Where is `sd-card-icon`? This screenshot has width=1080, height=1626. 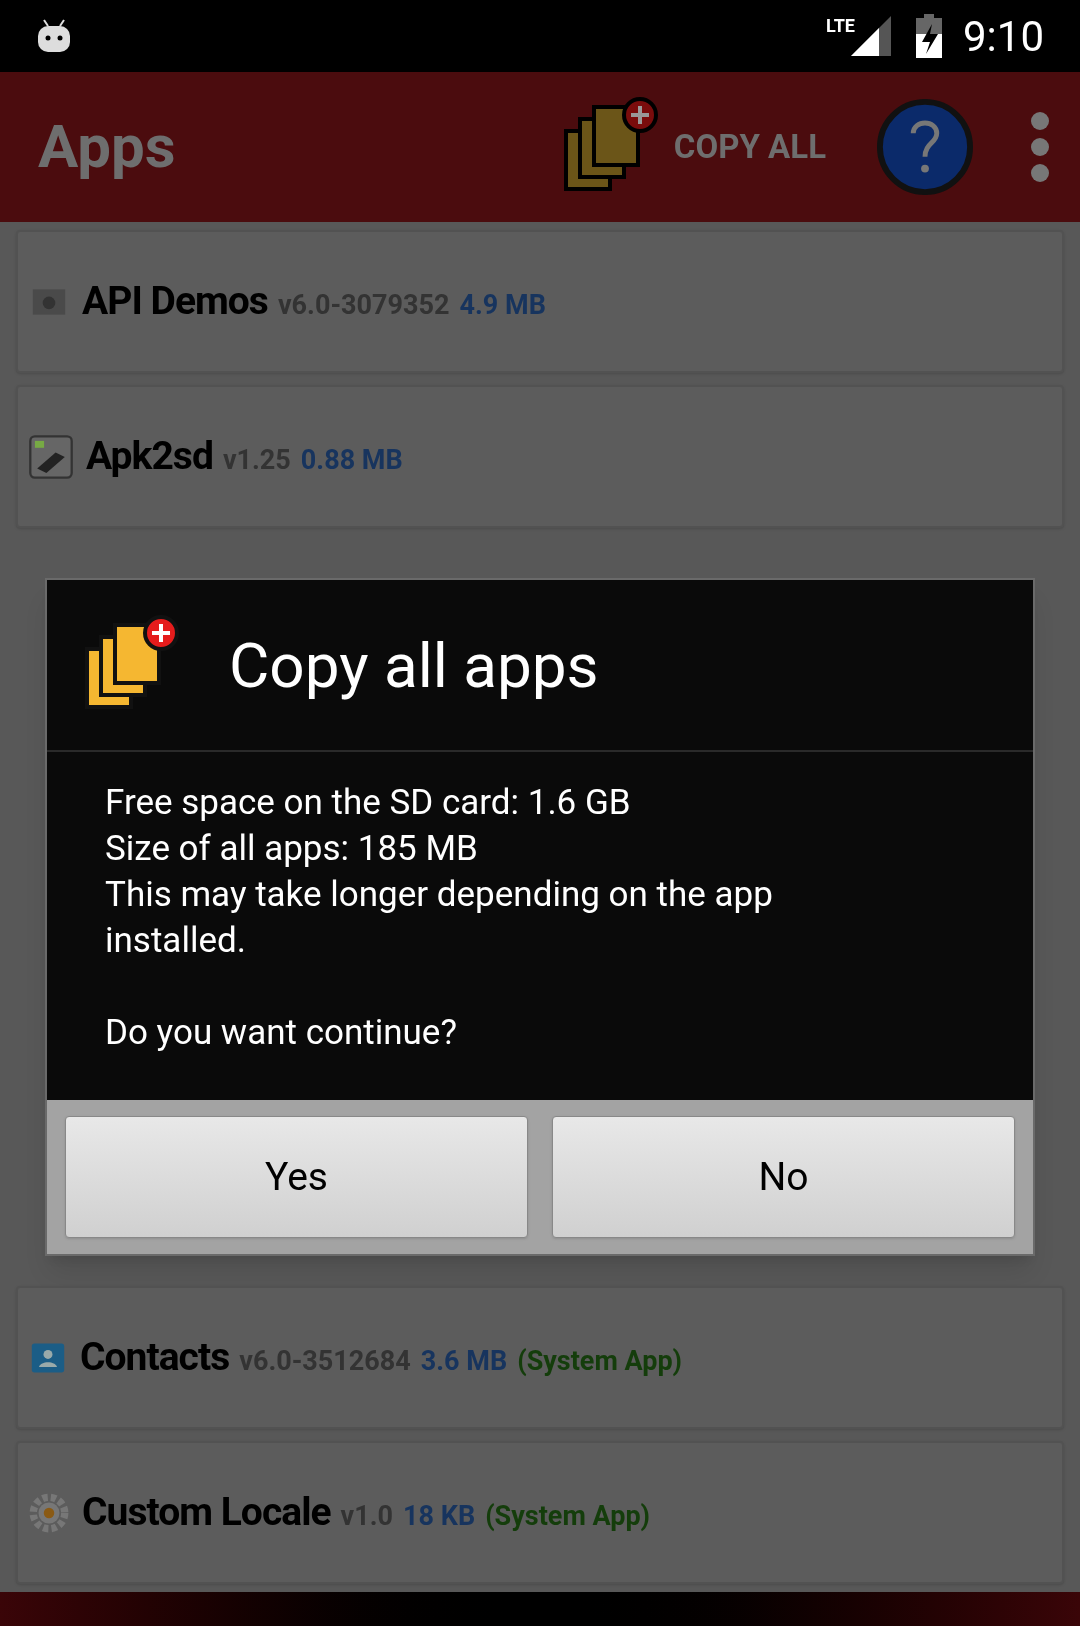
sd-card-icon is located at coordinates (51, 456).